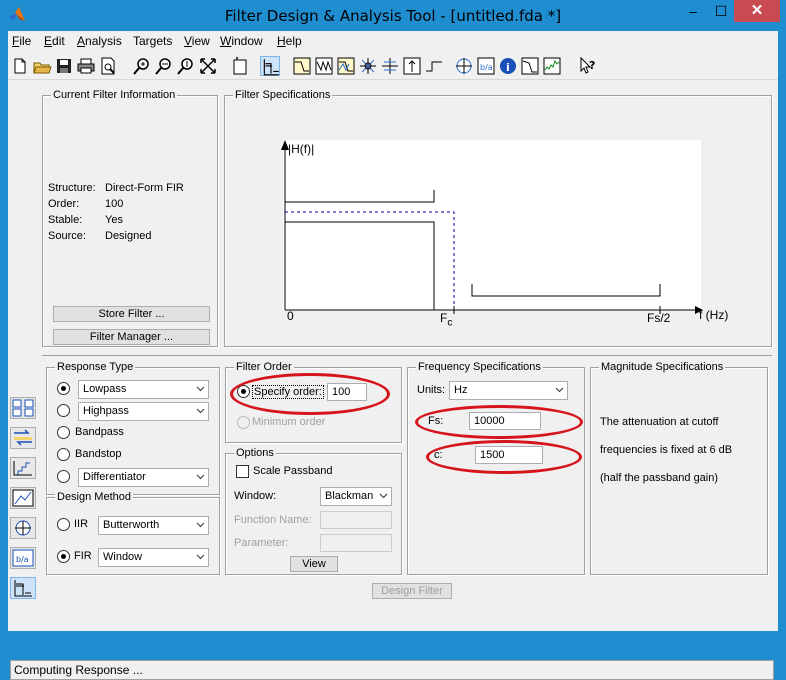 This screenshot has height=680, width=786. I want to click on svg-text: i, so click(508, 67).